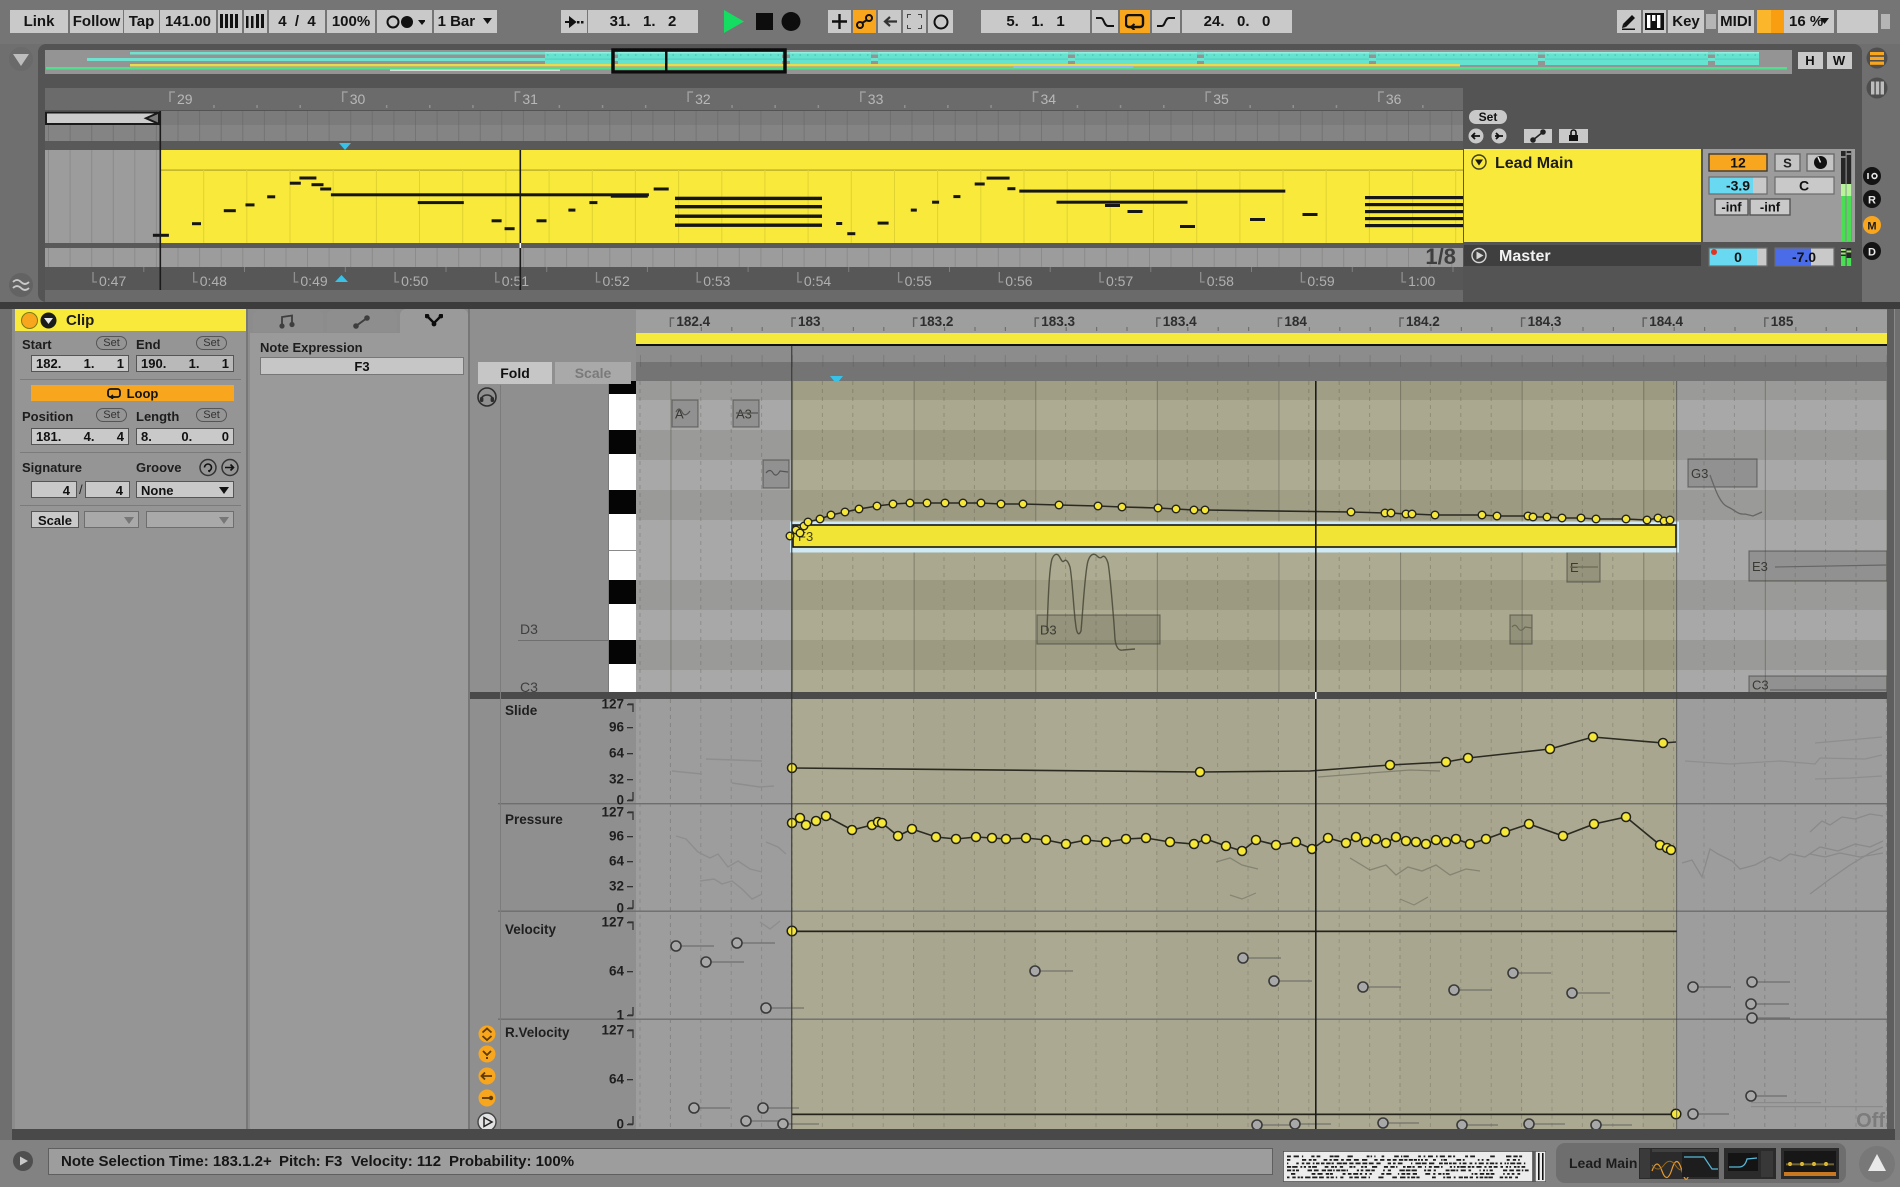  Describe the element at coordinates (112, 281) in the screenshot. I see `svg-text: 0:47` at that location.